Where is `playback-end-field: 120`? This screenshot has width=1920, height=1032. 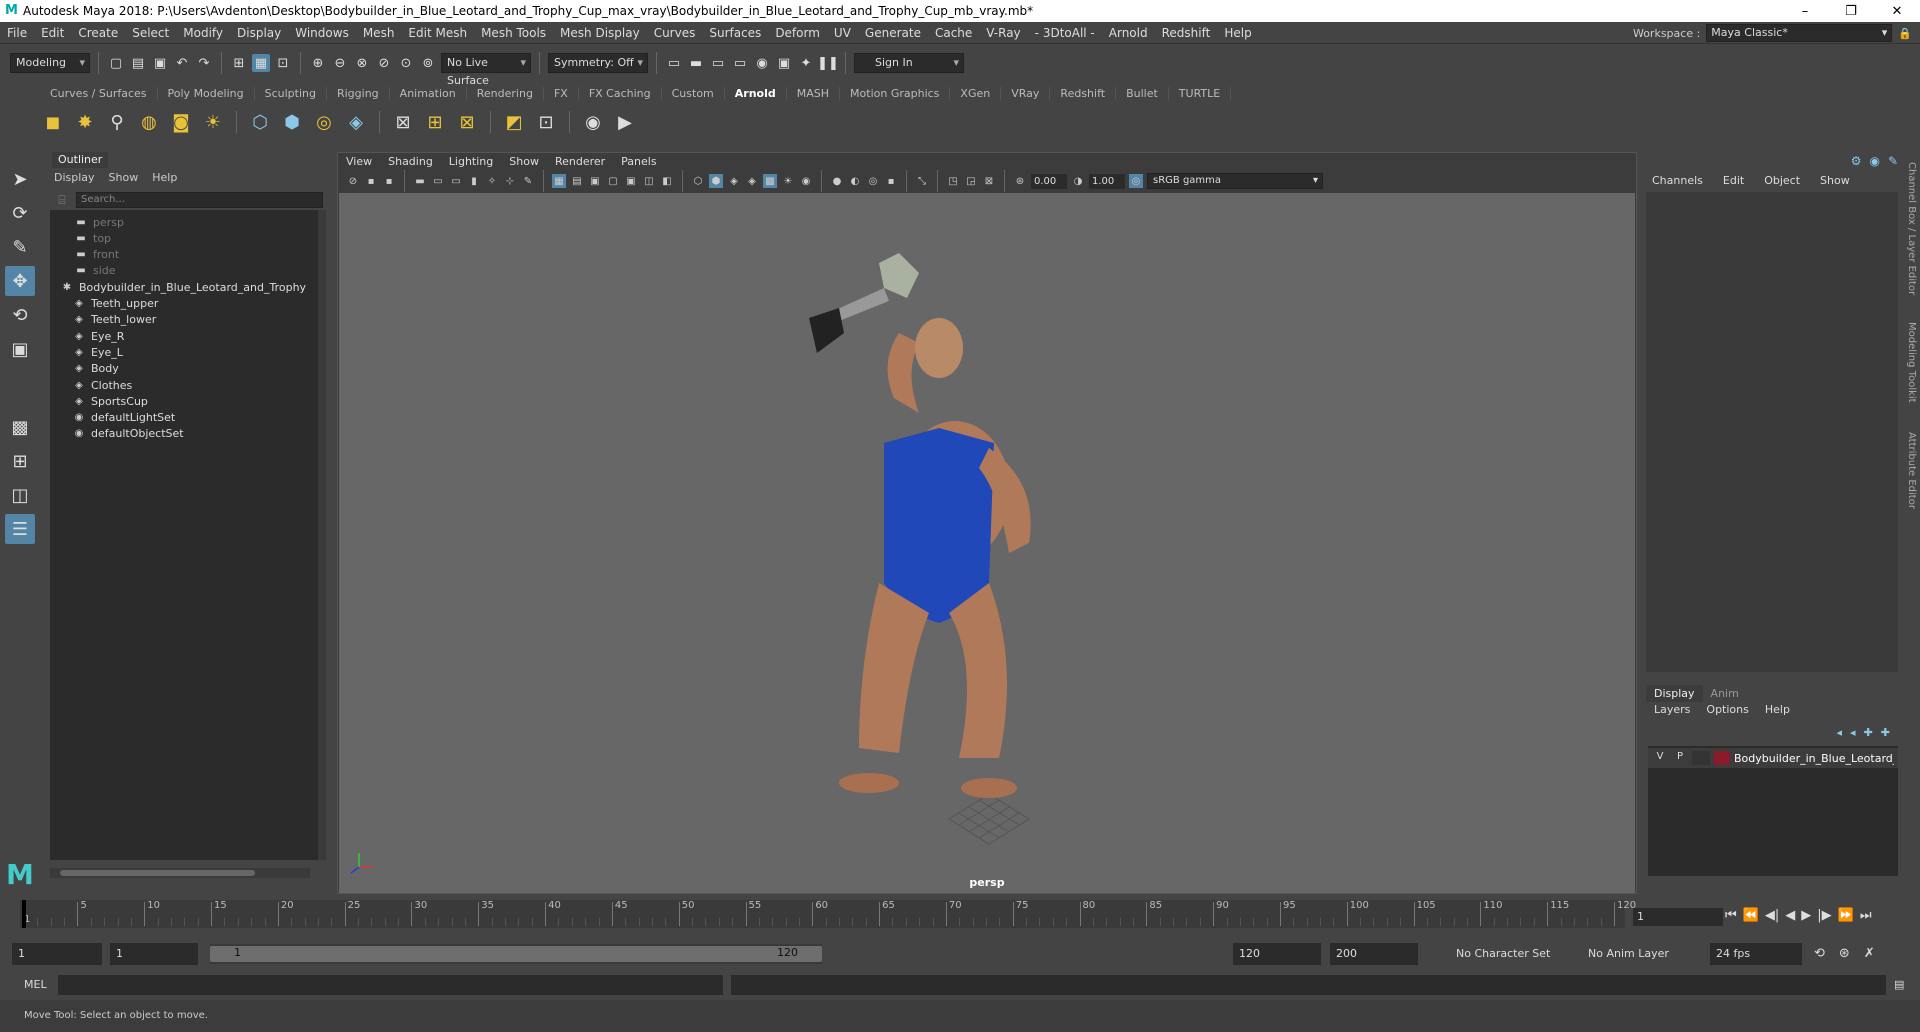
playback-end-field: 120 is located at coordinates (1277, 954).